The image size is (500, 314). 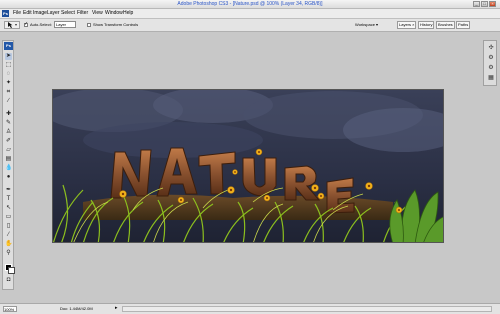 I want to click on magic-wand-tool-icon: ✦, so click(x=8, y=83).